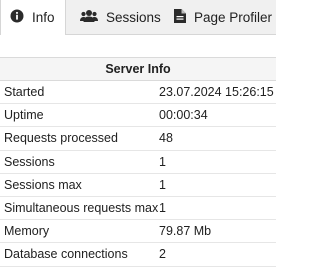  I want to click on row-value: 00:00:34, so click(183, 115).